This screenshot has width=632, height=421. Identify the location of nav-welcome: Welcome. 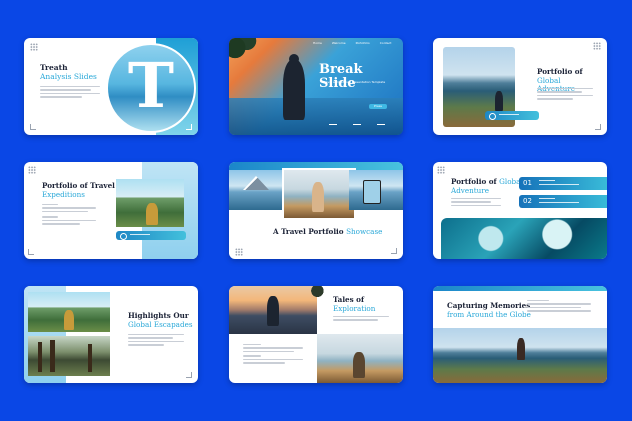
(339, 43).